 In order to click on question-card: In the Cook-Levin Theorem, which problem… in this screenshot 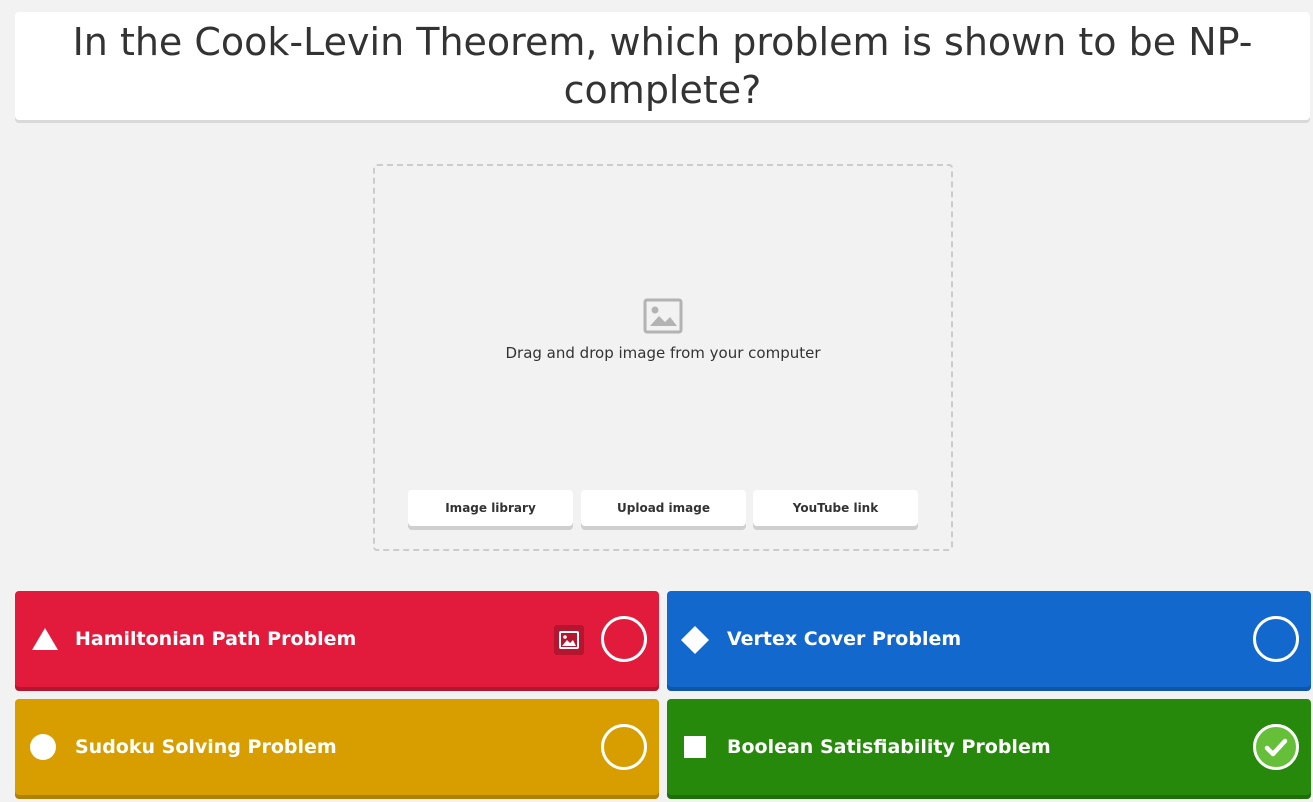, I will do `click(662, 66)`.